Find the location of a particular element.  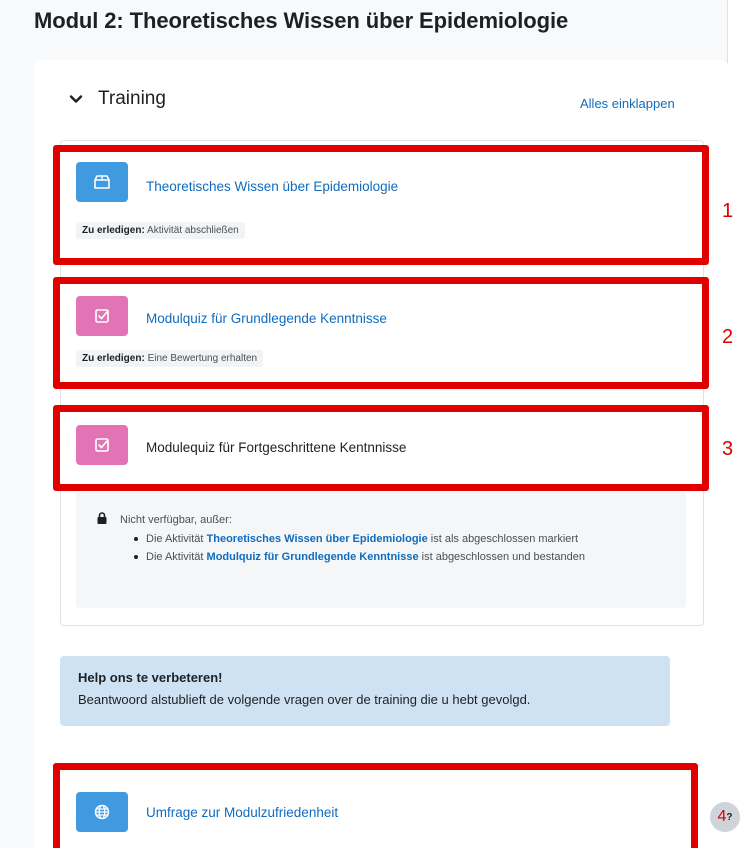

annotation-number-1: 1 is located at coordinates (728, 211).